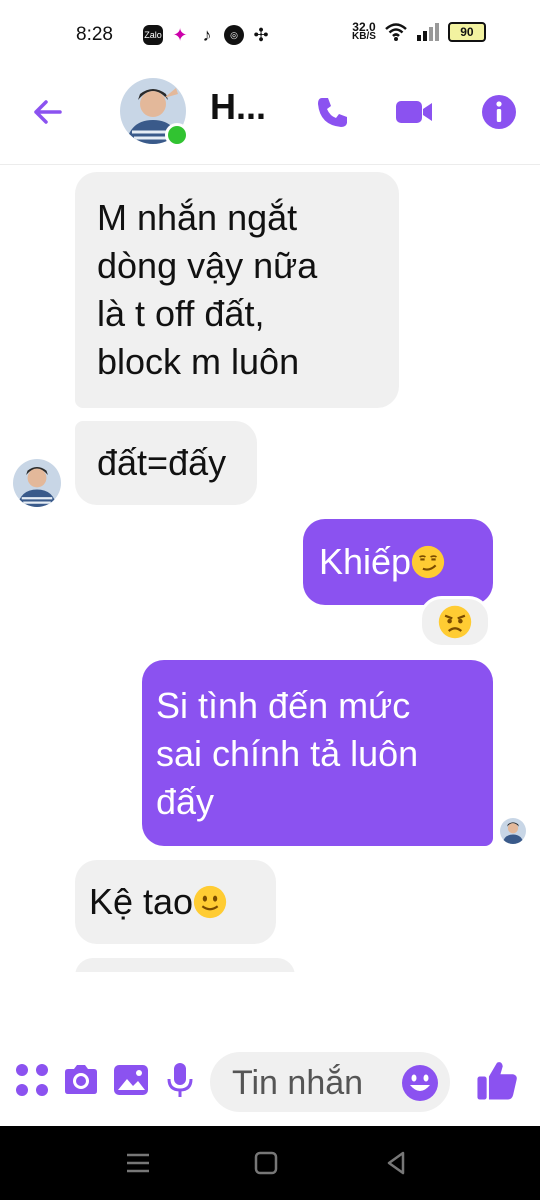  I want to click on smirk-emoji-icon, so click(428, 562).